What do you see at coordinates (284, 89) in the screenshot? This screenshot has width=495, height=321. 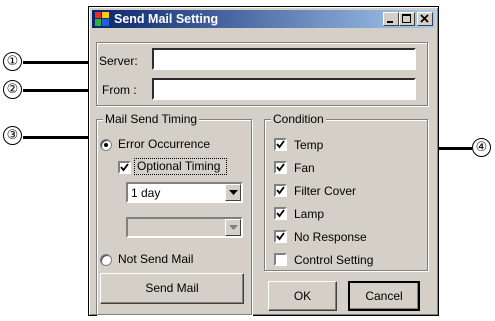 I see `from-field` at bounding box center [284, 89].